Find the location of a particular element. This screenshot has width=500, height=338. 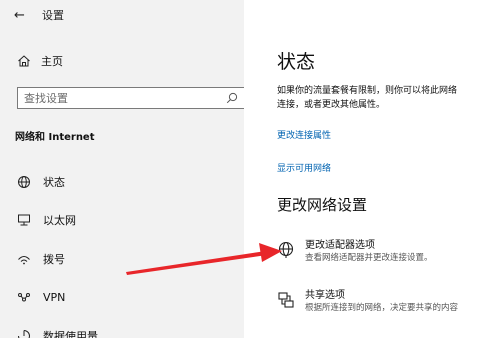

page-title: 状态 is located at coordinates (296, 62).